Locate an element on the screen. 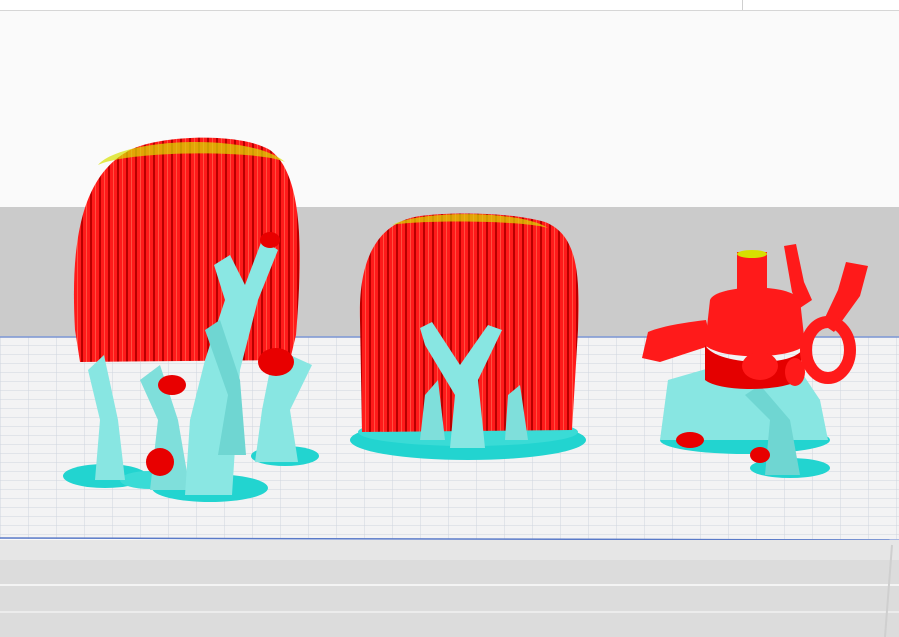 The image size is (899, 637). model-hand is located at coordinates (795, 372).